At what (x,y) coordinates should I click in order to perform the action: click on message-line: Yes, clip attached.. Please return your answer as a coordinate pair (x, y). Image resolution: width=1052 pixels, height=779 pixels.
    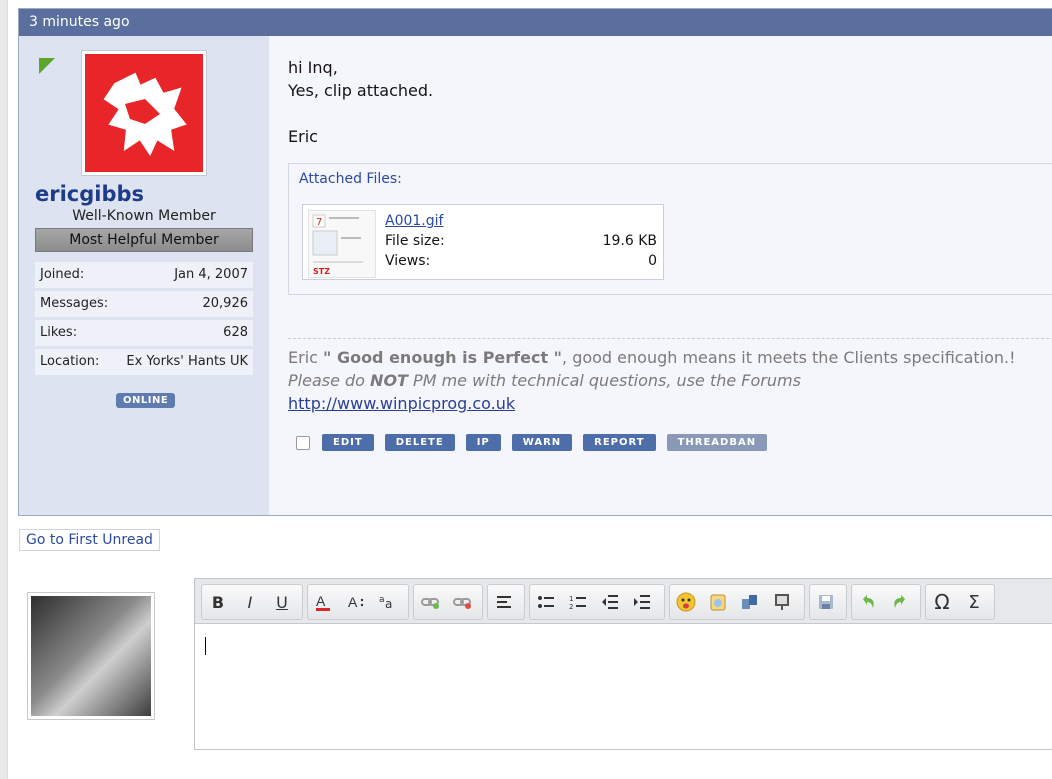
    Looking at the image, I should click on (361, 90).